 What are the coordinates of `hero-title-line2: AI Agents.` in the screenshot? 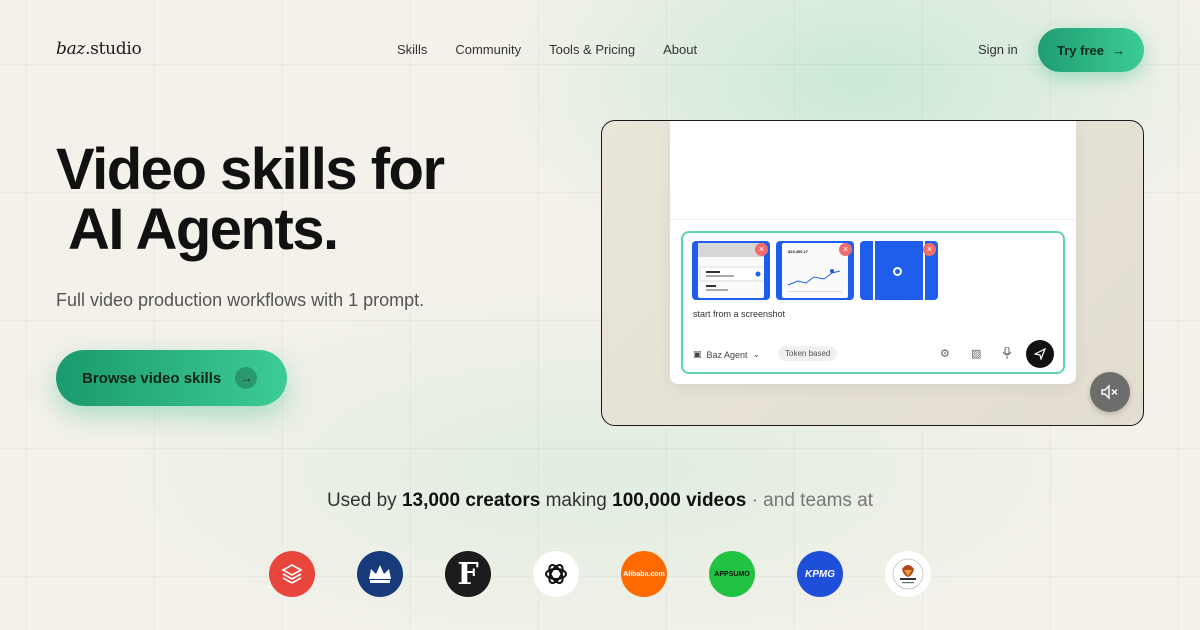 It's located at (203, 229).